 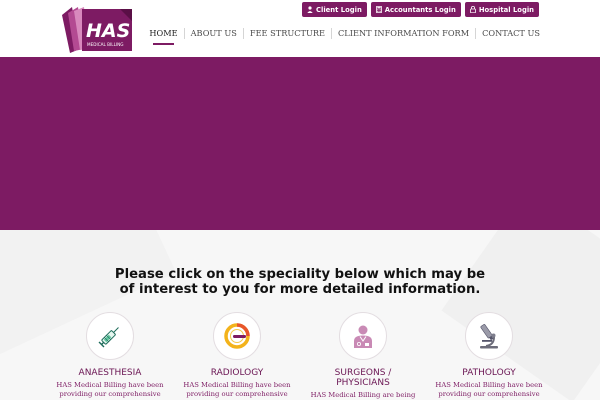 What do you see at coordinates (363, 373) in the screenshot?
I see `speciality-title-line: SURGEONS /` at bounding box center [363, 373].